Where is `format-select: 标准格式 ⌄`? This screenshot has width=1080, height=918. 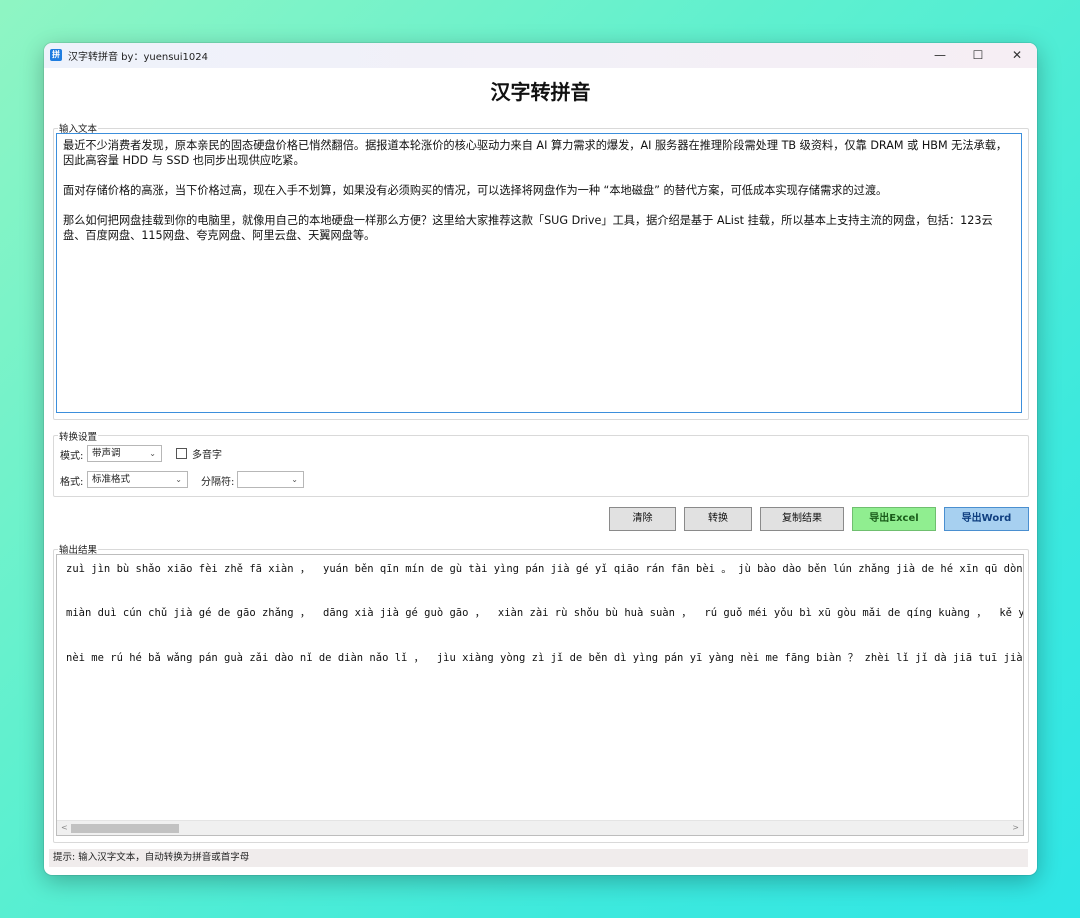 format-select: 标准格式 ⌄ is located at coordinates (137, 479).